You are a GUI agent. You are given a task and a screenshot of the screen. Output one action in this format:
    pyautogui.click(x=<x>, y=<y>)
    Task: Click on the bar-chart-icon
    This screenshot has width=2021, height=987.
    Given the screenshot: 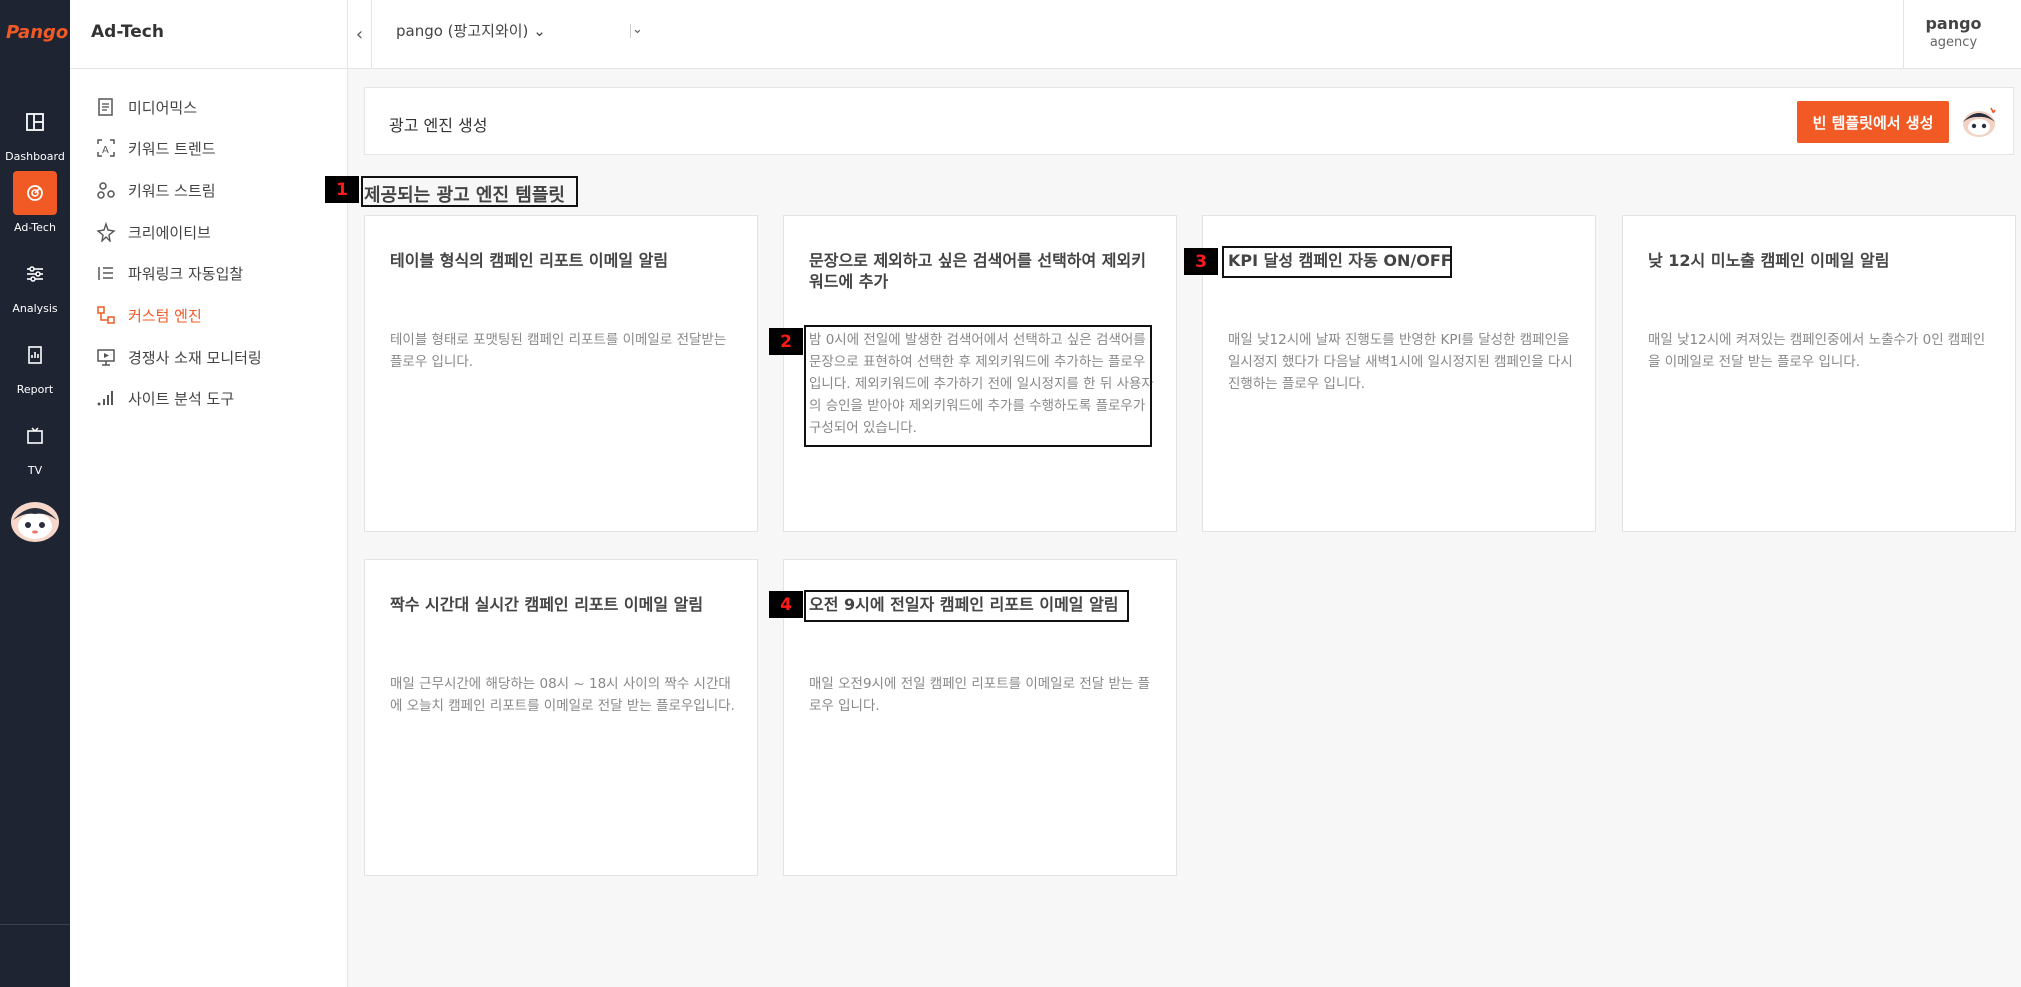 What is the action you would take?
    pyautogui.click(x=105, y=398)
    